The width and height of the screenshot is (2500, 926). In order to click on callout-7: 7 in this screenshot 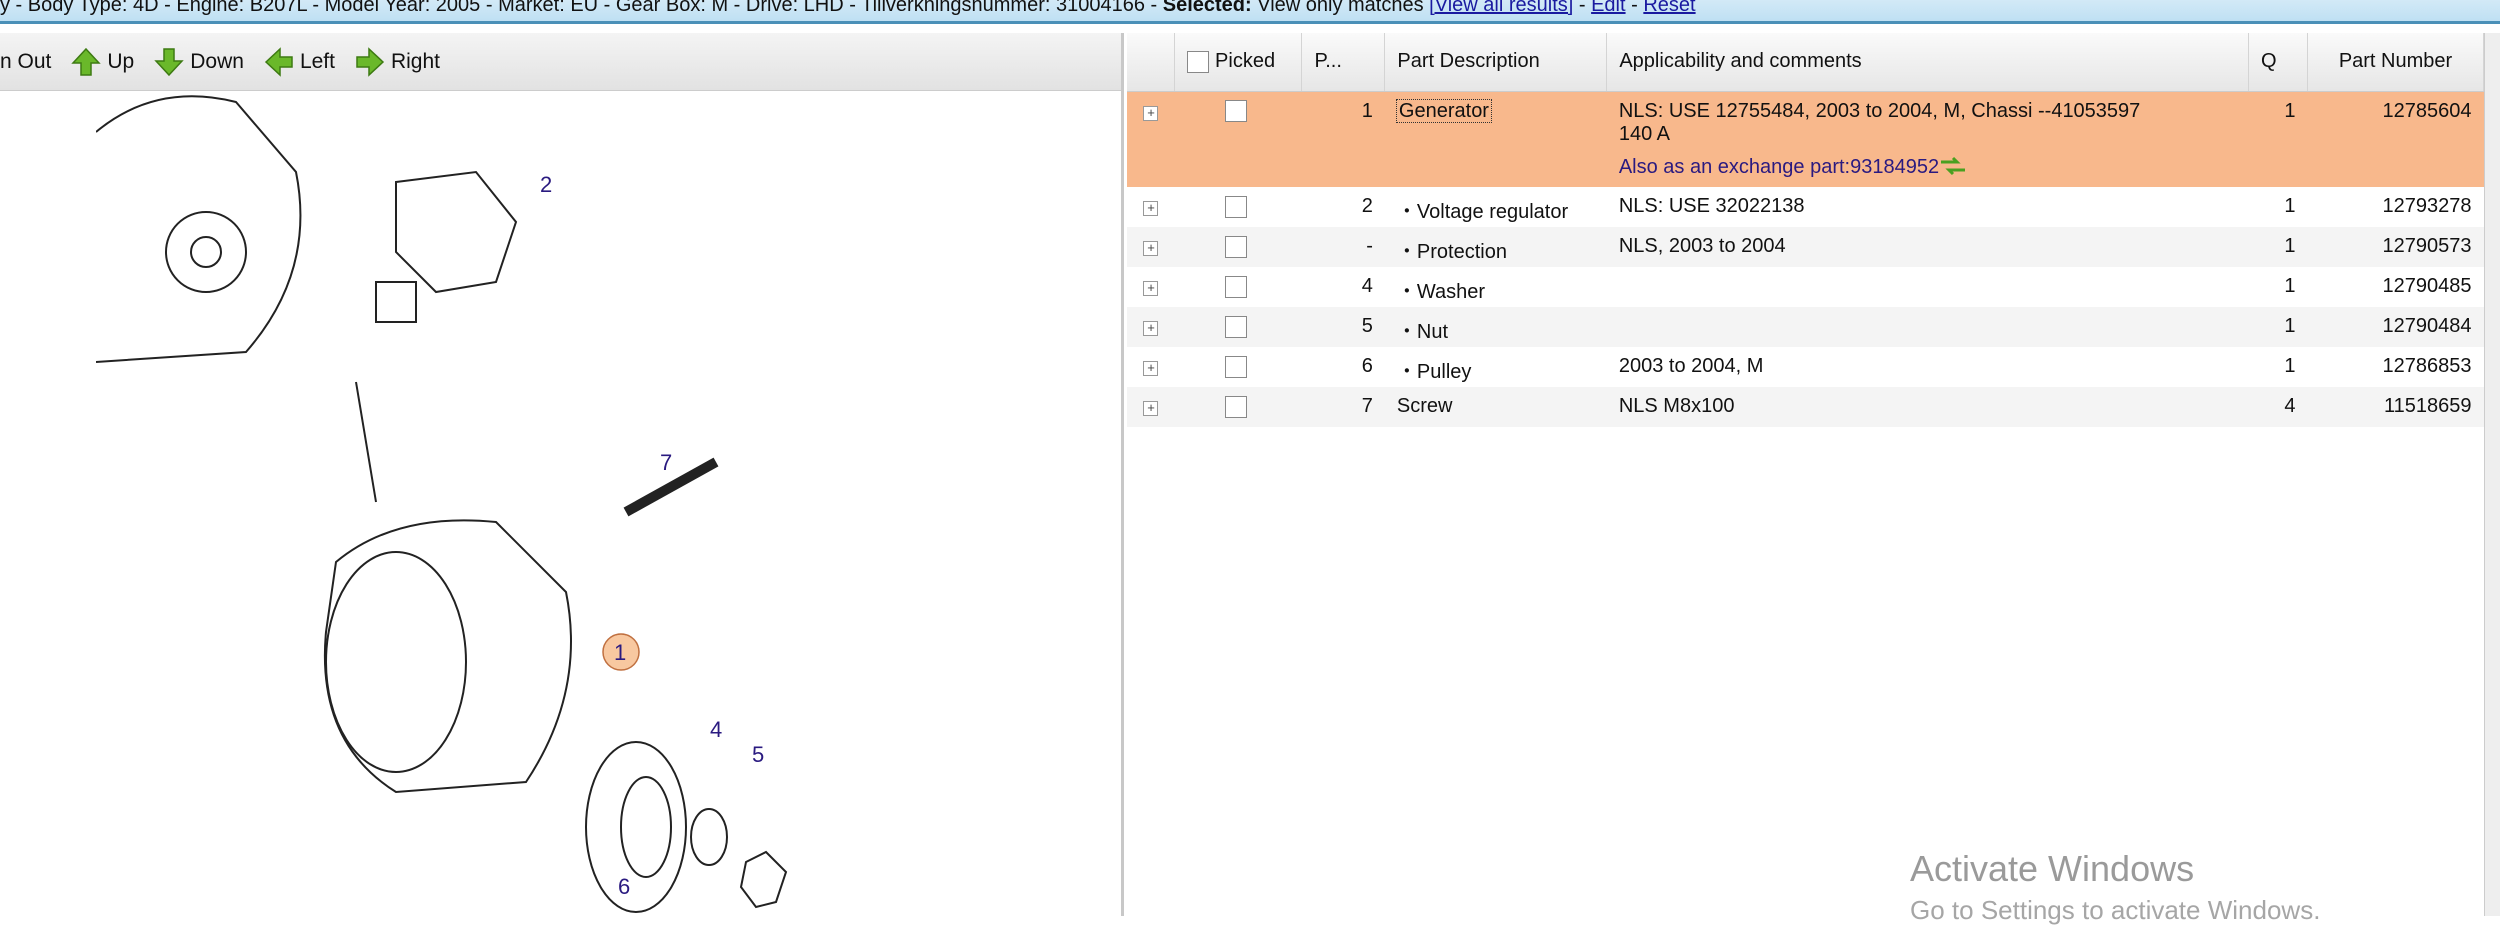, I will do `click(666, 462)`.